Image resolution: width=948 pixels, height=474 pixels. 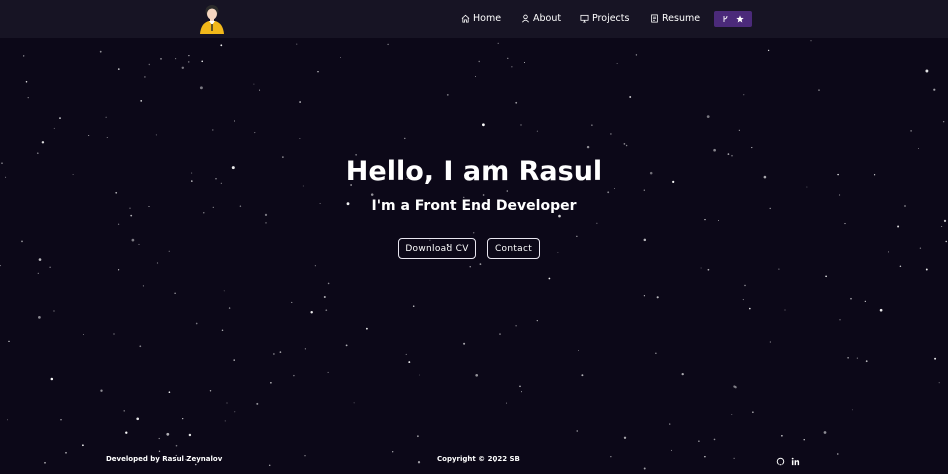 I want to click on download-cv-button: Download CV, so click(x=437, y=248).